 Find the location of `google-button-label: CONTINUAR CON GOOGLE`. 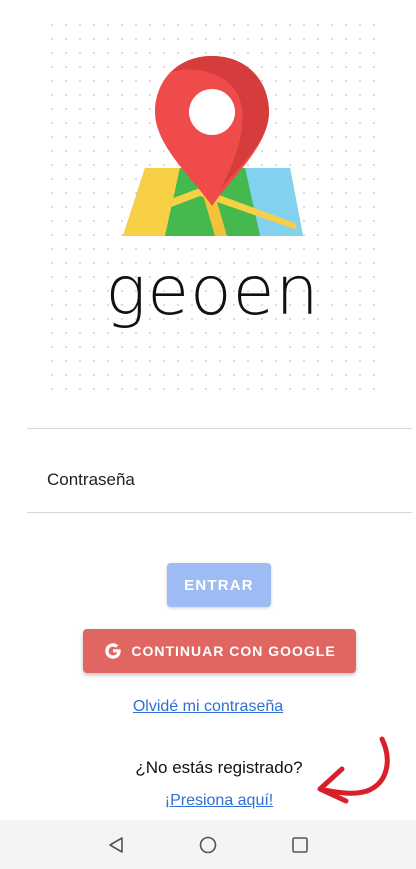

google-button-label: CONTINUAR CON GOOGLE is located at coordinates (233, 651).